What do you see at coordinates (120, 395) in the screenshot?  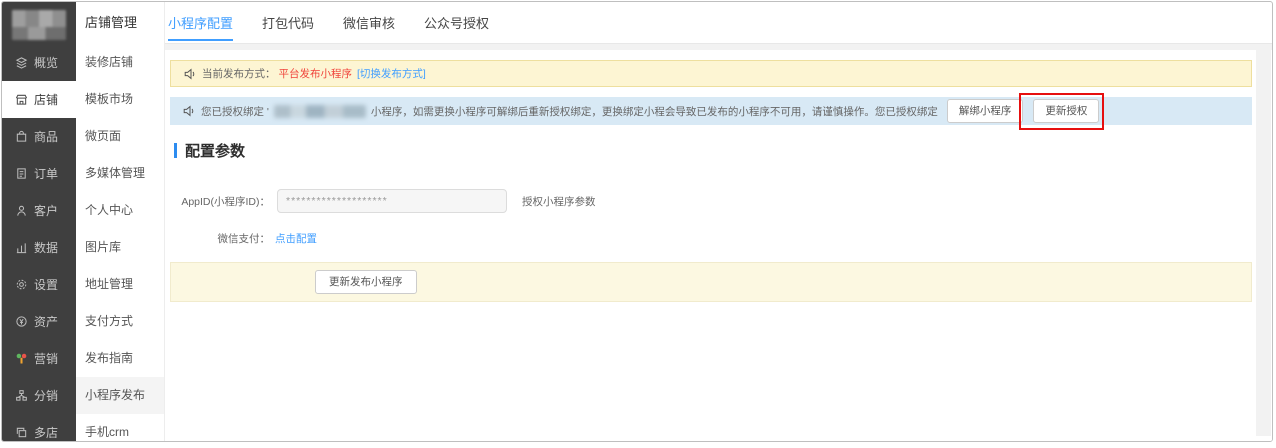 I see `menu-item-miniprogram-publish: 小程序发布` at bounding box center [120, 395].